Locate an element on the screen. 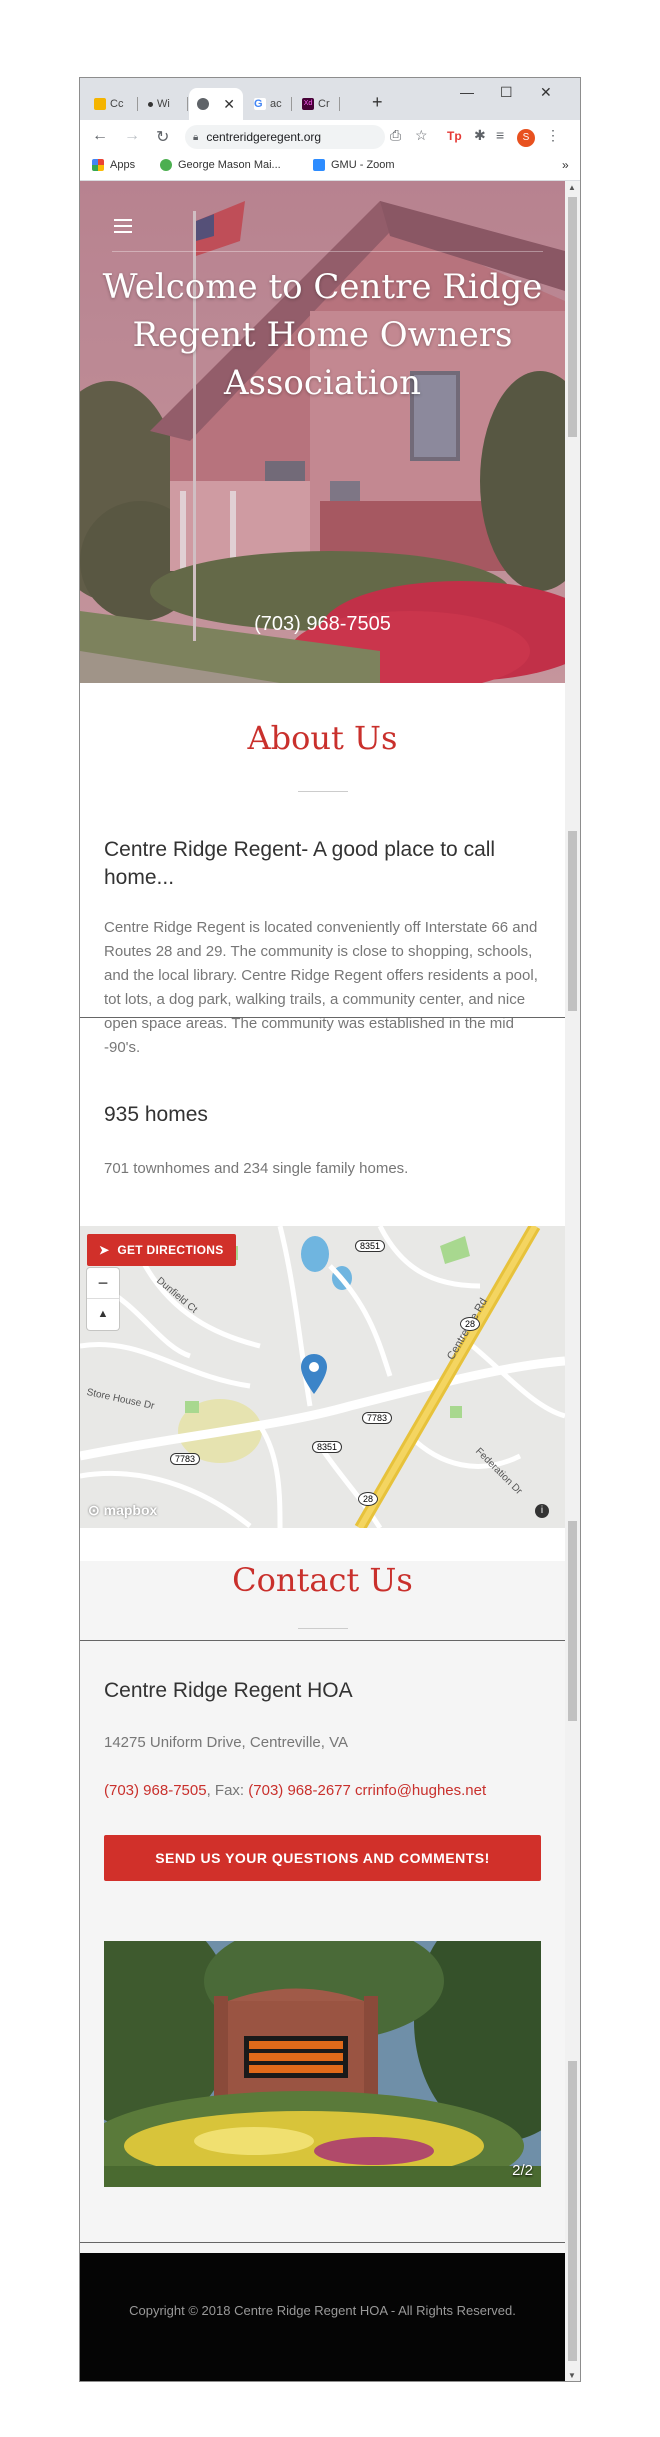  extension-tp-icon: Tp is located at coordinates (454, 136).